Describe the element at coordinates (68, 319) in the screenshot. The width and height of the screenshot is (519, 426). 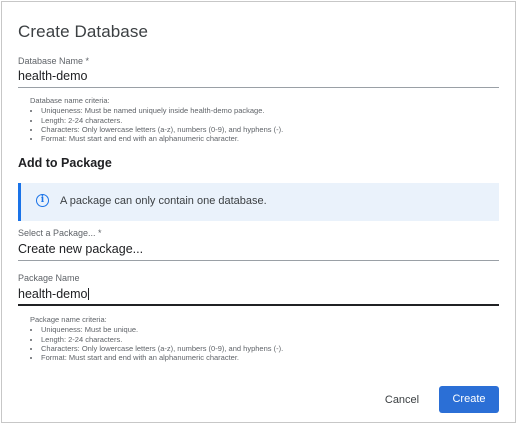
I see `package-name-criteria-title: Package name criteria:` at that location.